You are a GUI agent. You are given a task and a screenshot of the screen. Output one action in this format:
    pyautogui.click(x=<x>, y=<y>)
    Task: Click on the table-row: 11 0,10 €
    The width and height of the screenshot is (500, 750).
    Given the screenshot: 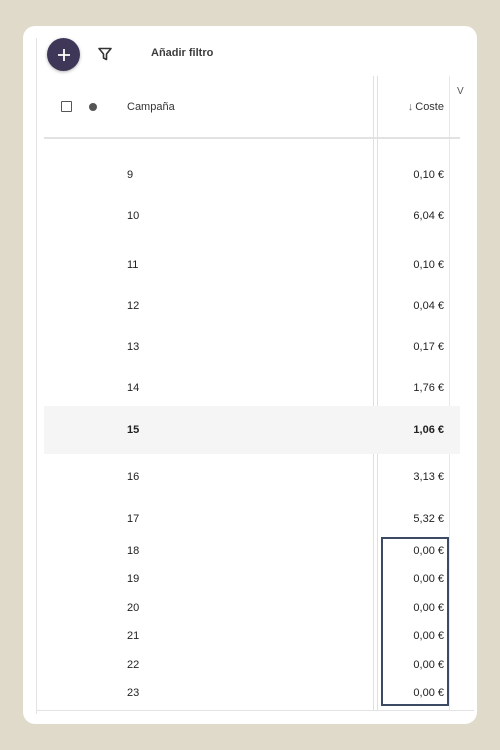 What is the action you would take?
    pyautogui.click(x=252, y=264)
    